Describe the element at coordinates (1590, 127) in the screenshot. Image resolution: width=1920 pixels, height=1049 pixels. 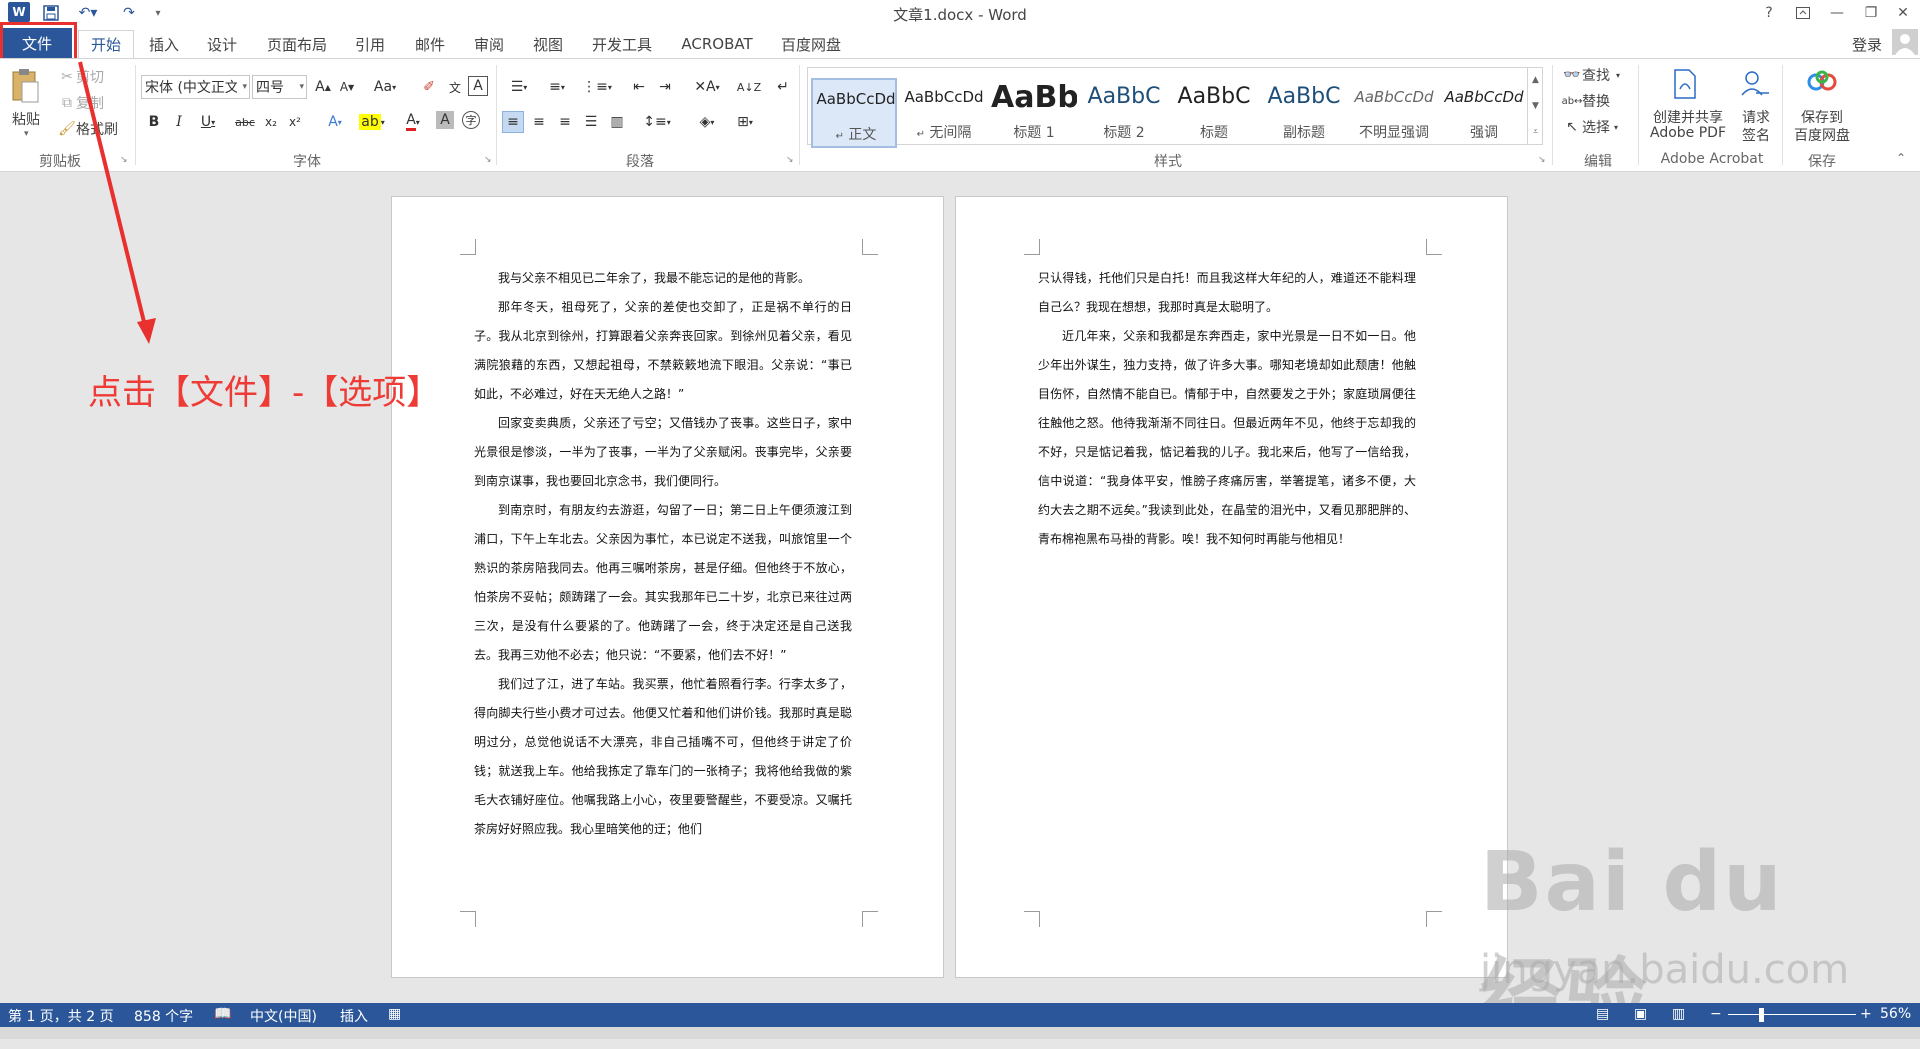
I see `select-button: ↖ 选择 ▾` at that location.